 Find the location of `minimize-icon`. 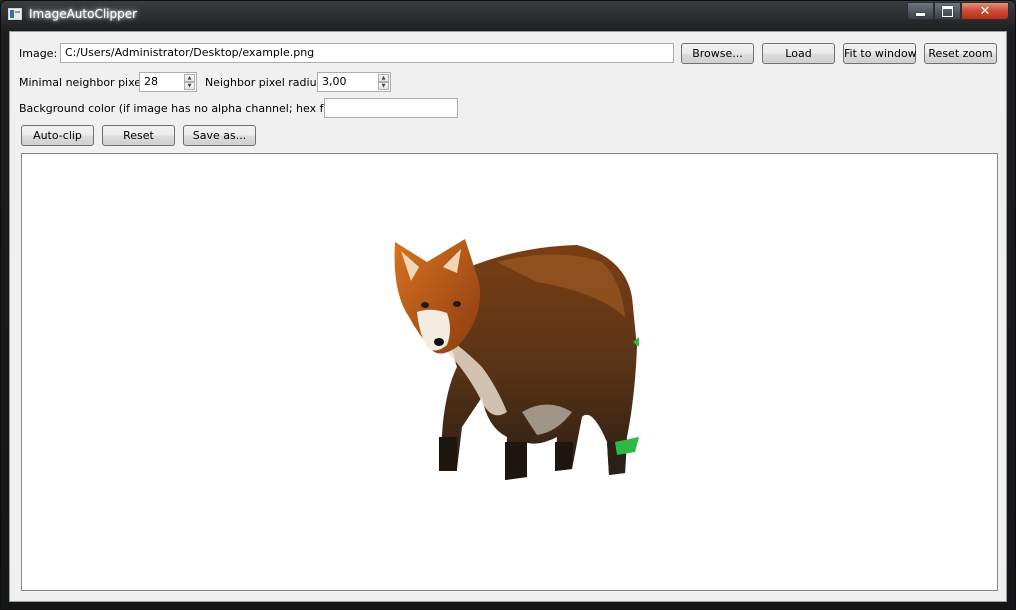

minimize-icon is located at coordinates (920, 14).